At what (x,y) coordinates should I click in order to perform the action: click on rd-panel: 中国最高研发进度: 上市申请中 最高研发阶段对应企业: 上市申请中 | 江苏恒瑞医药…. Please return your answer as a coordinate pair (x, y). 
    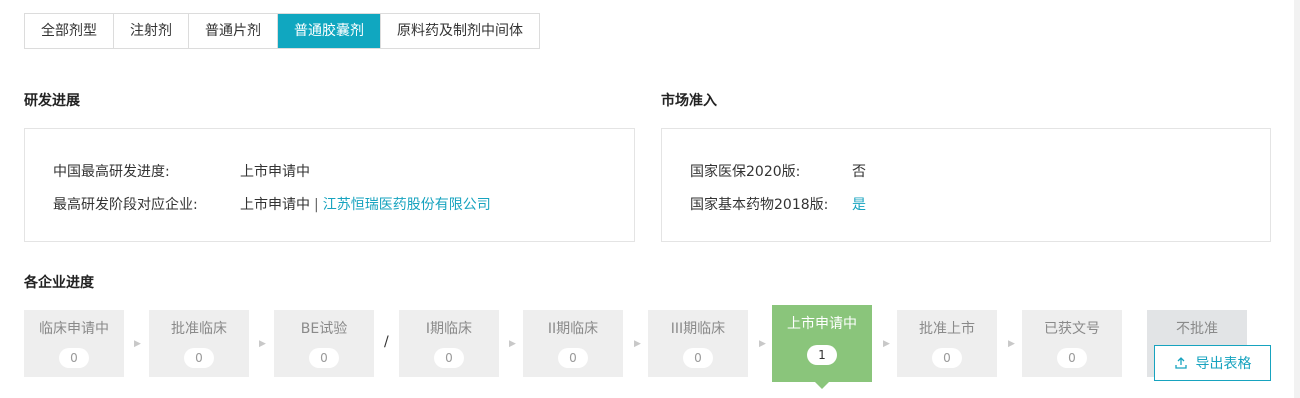
    Looking at the image, I should click on (329, 185).